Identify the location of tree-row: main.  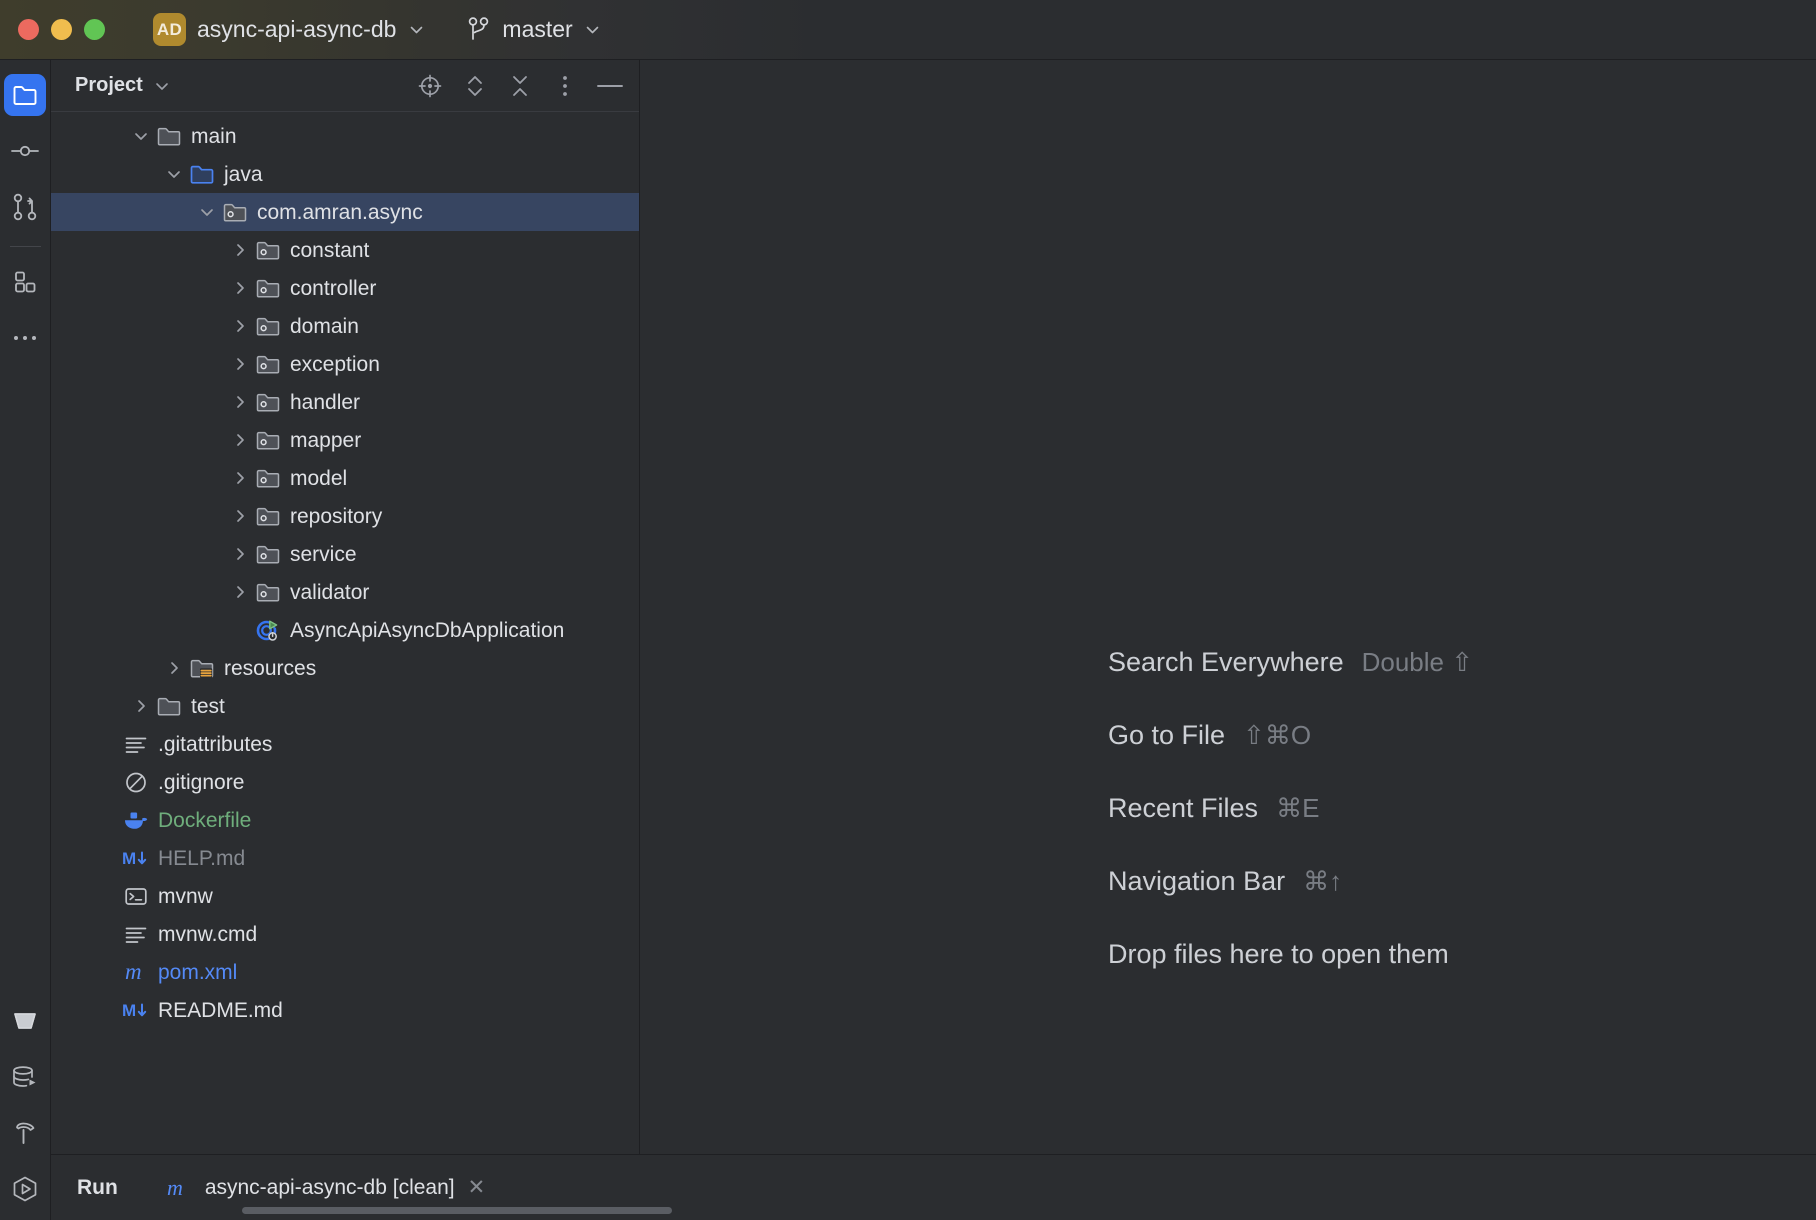
(345, 136).